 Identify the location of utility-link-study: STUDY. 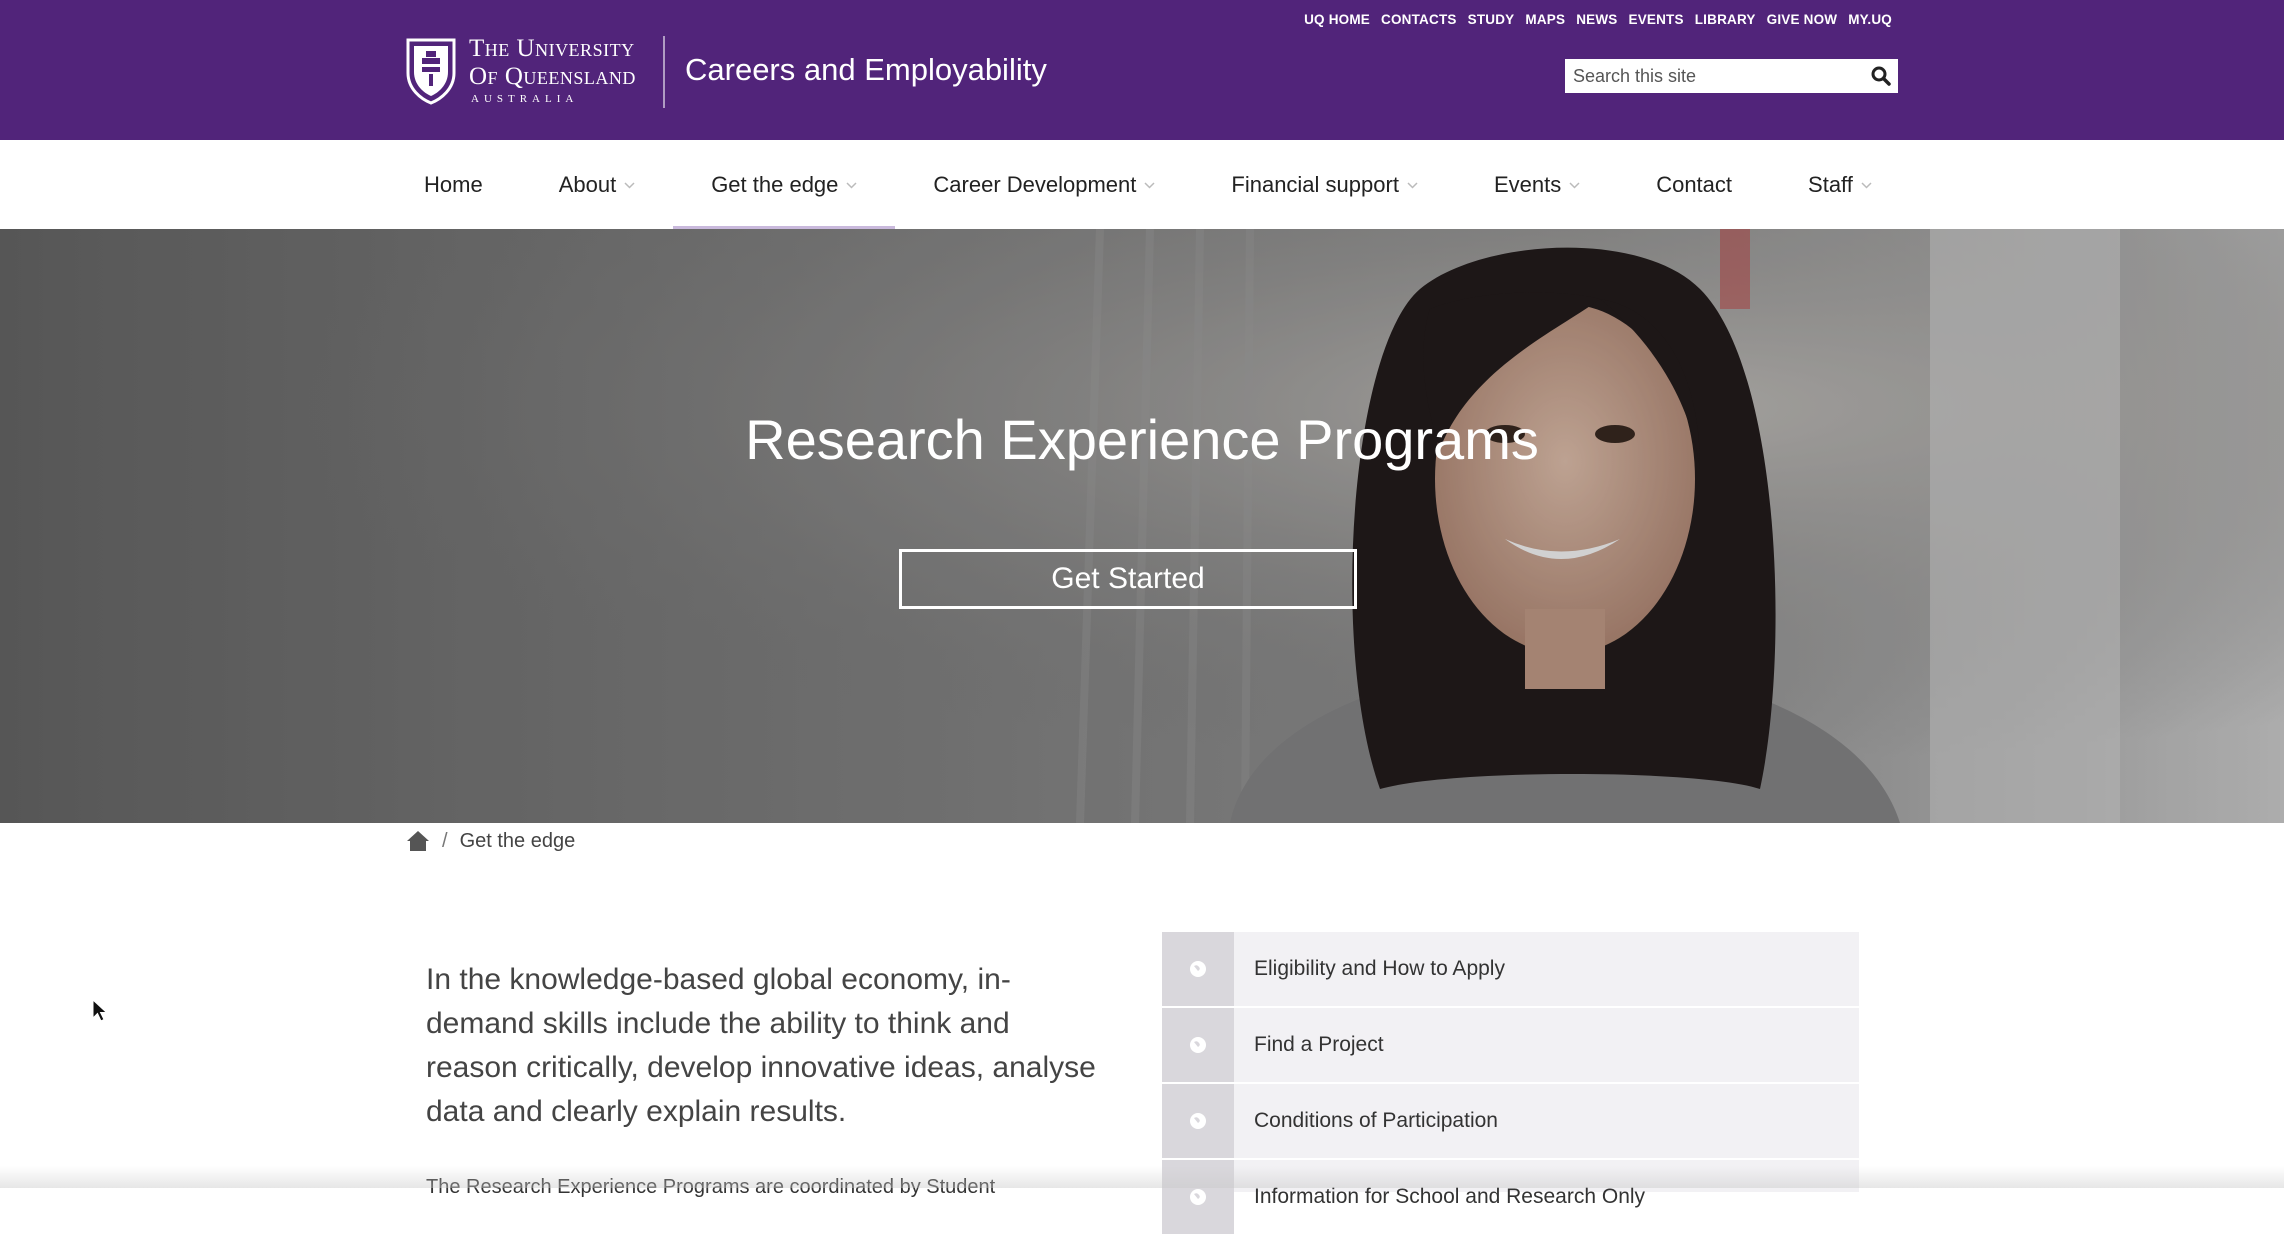
(1491, 19).